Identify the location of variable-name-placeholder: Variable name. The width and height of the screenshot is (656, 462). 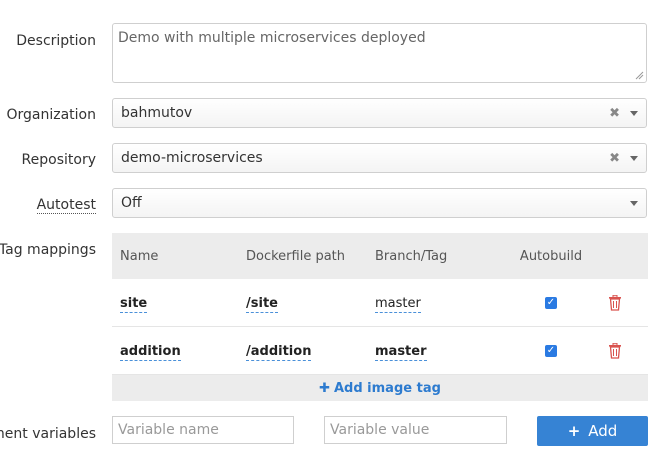
(168, 430).